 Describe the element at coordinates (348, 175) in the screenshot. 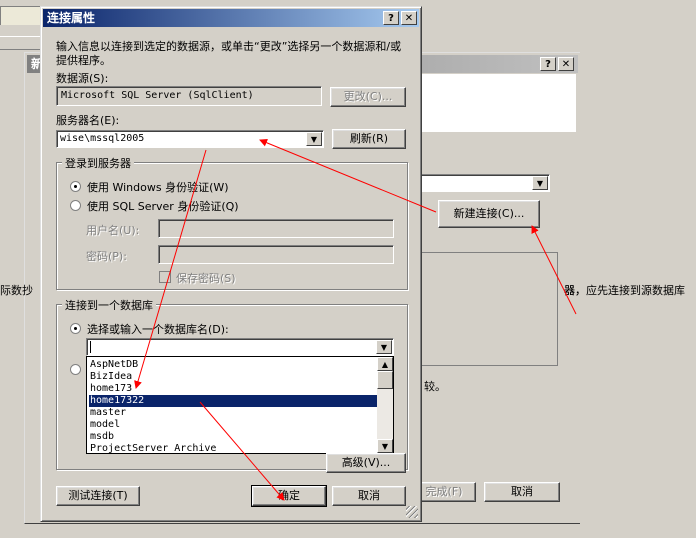

I see `arrow-to-server-name` at that location.